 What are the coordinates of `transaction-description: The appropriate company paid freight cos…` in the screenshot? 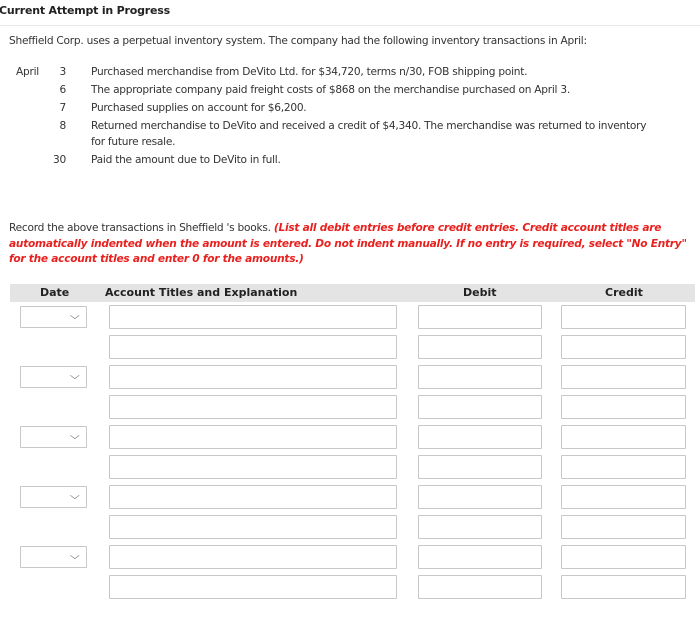 It's located at (330, 90).